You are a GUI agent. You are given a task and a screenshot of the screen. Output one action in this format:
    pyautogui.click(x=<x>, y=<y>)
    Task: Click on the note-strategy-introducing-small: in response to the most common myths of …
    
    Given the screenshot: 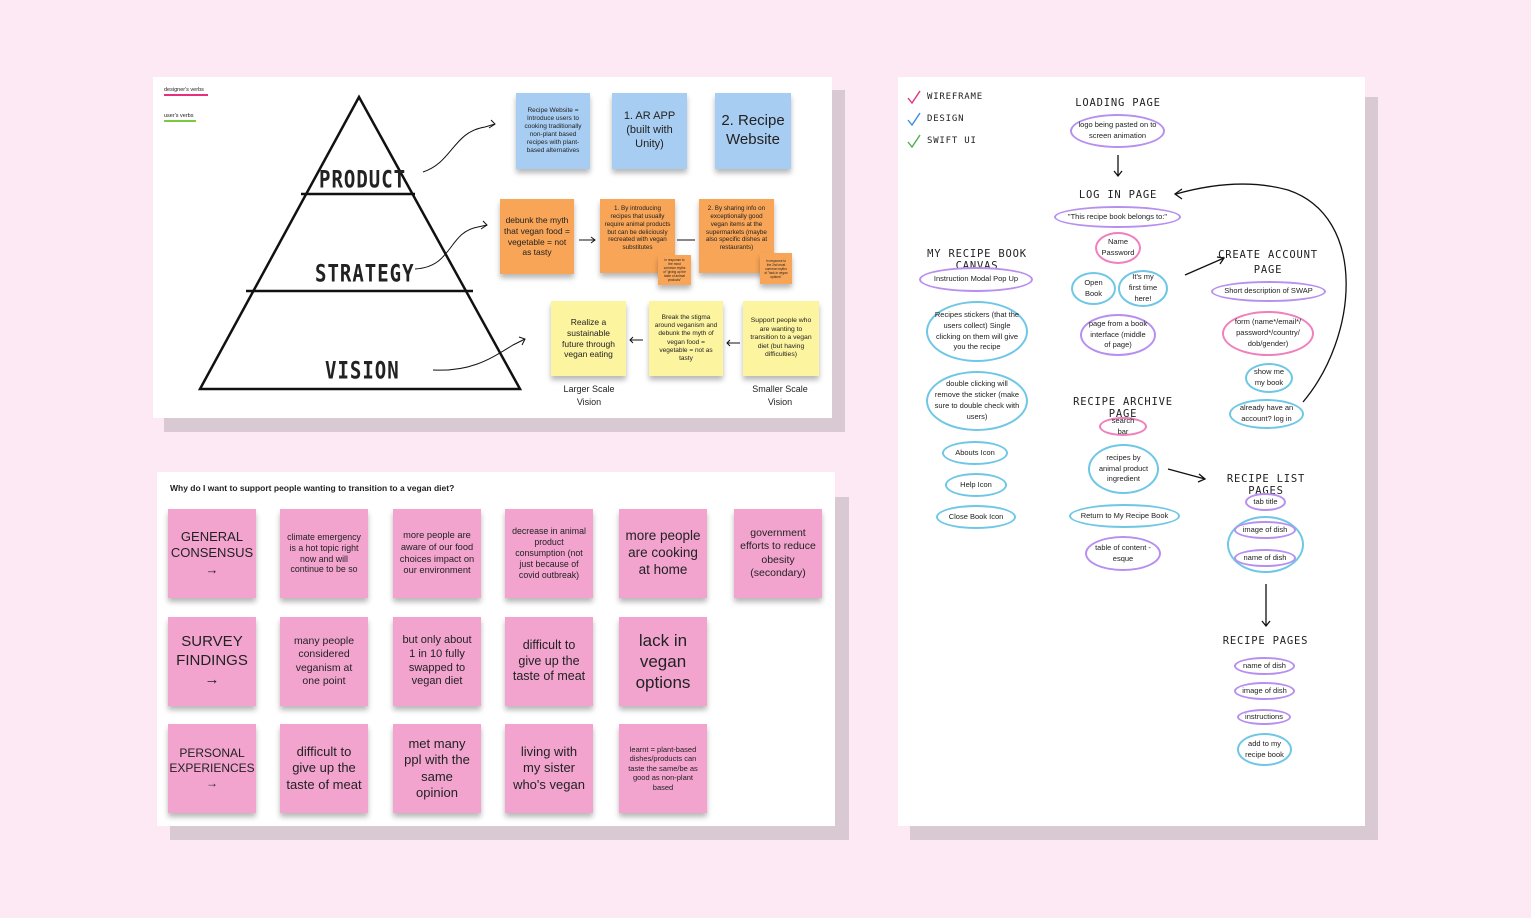 What is the action you would take?
    pyautogui.click(x=674, y=270)
    